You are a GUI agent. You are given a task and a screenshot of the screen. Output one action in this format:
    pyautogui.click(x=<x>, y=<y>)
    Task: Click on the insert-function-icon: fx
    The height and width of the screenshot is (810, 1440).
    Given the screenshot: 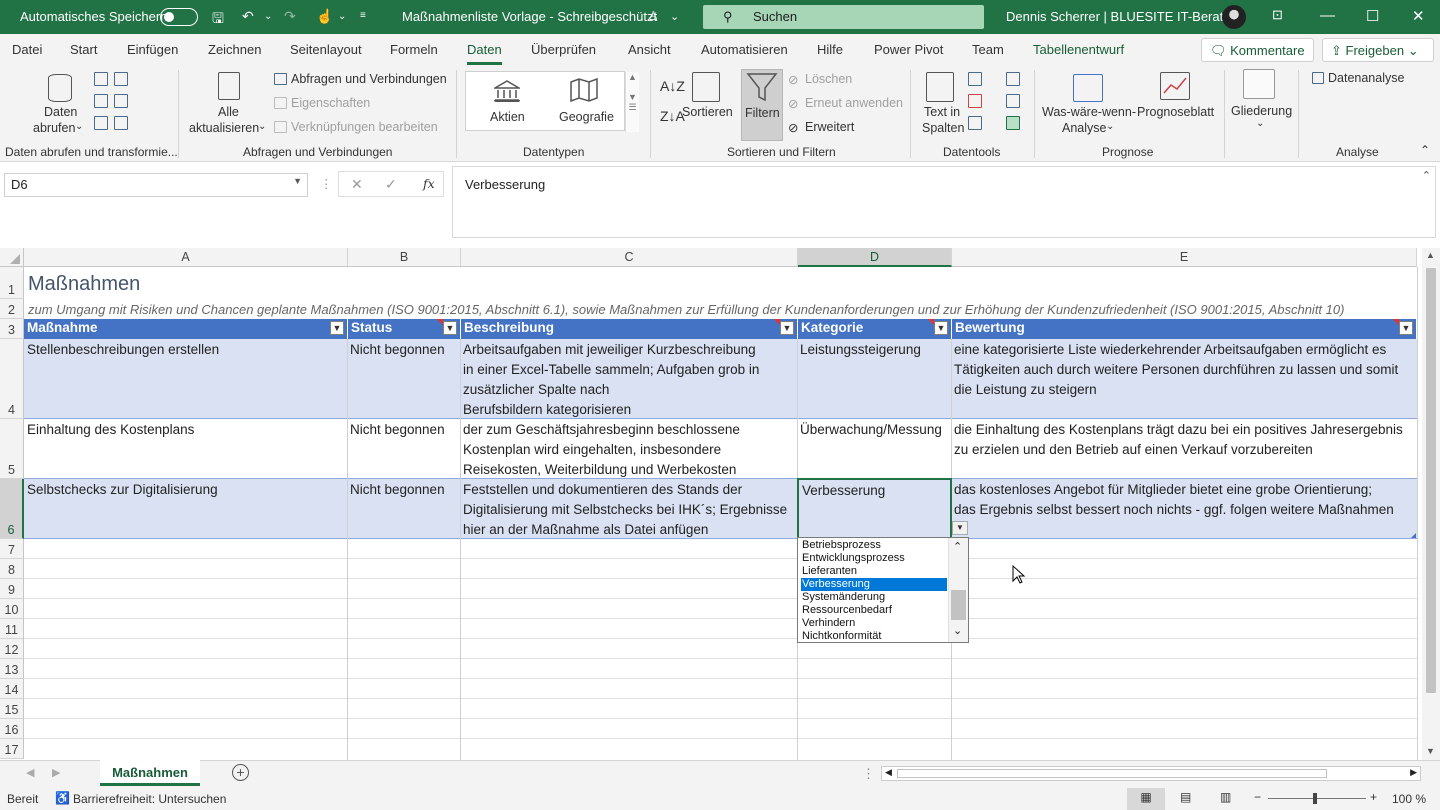 What is the action you would take?
    pyautogui.click(x=429, y=183)
    